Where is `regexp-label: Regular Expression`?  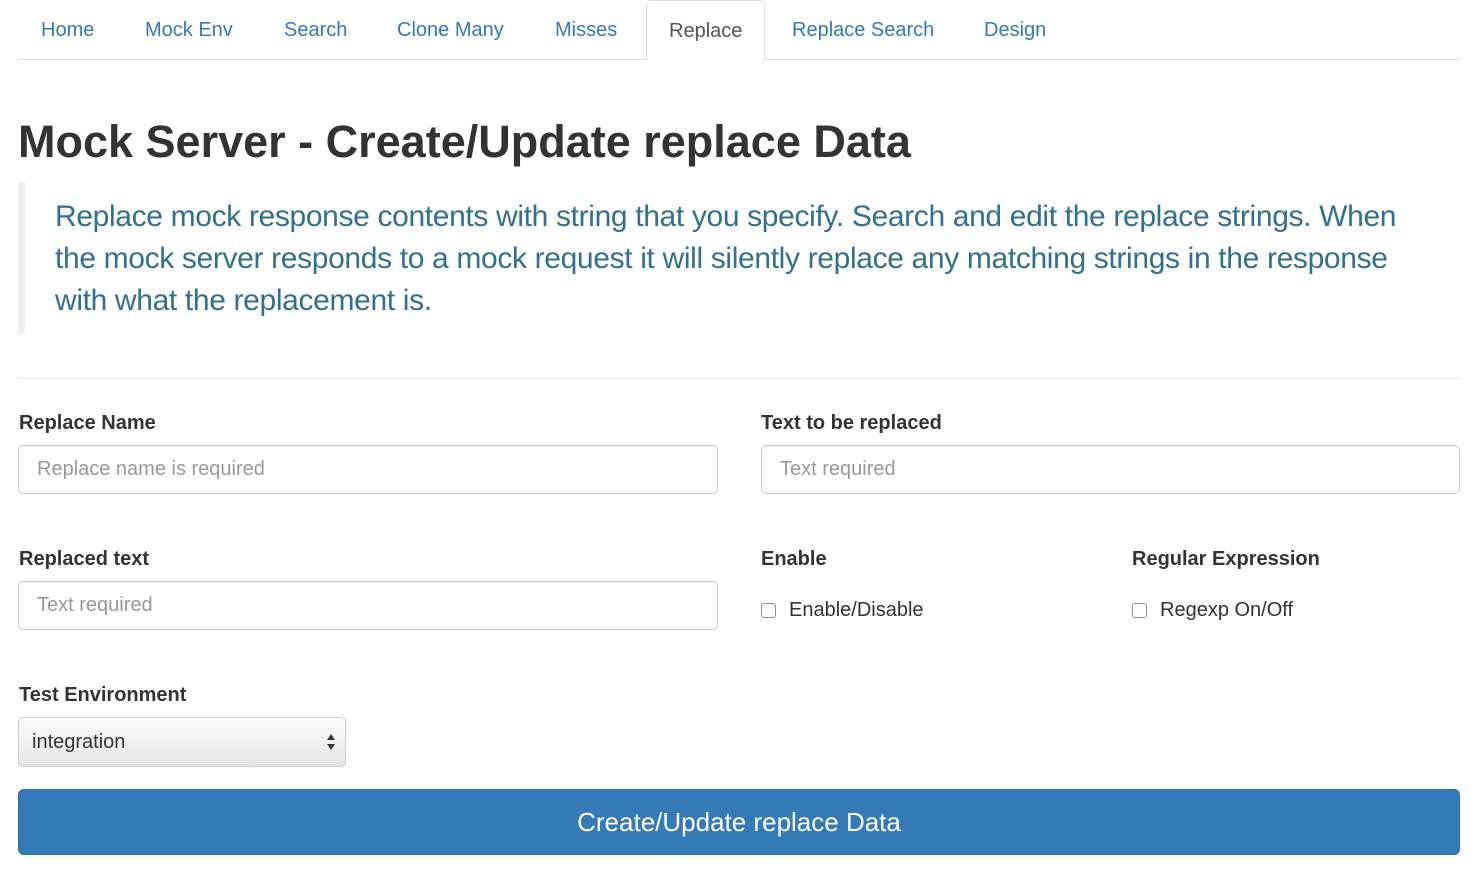
regexp-label: Regular Expression is located at coordinates (1226, 559).